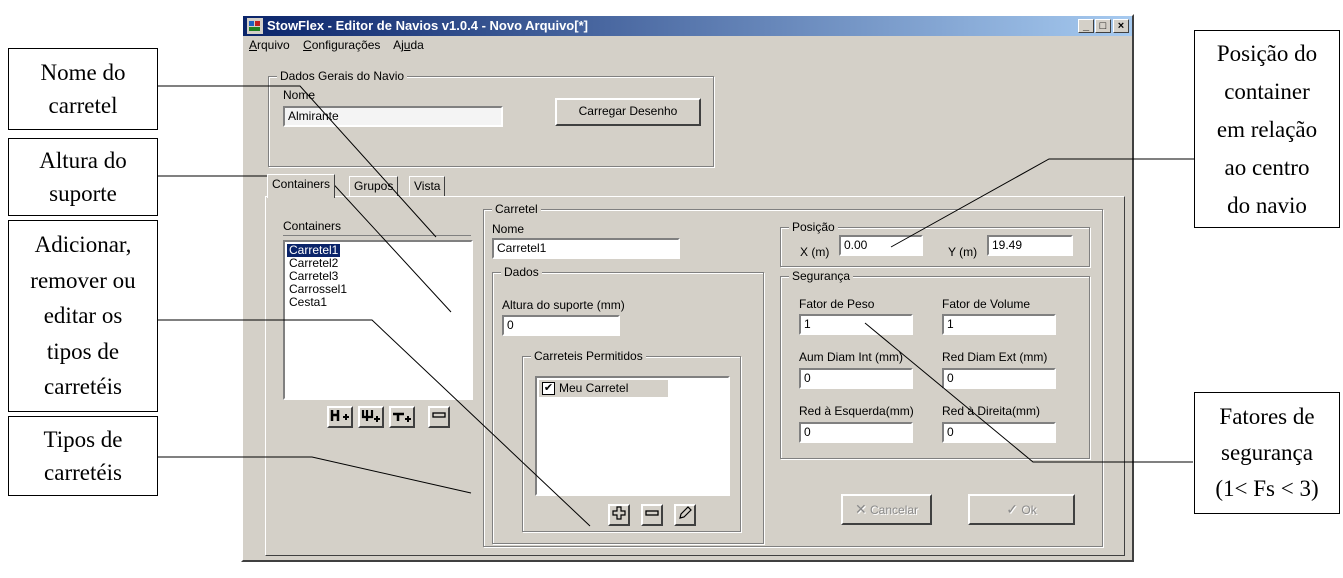 This screenshot has width=1343, height=578. I want to click on posicao-y-label: Y (m), so click(963, 252).